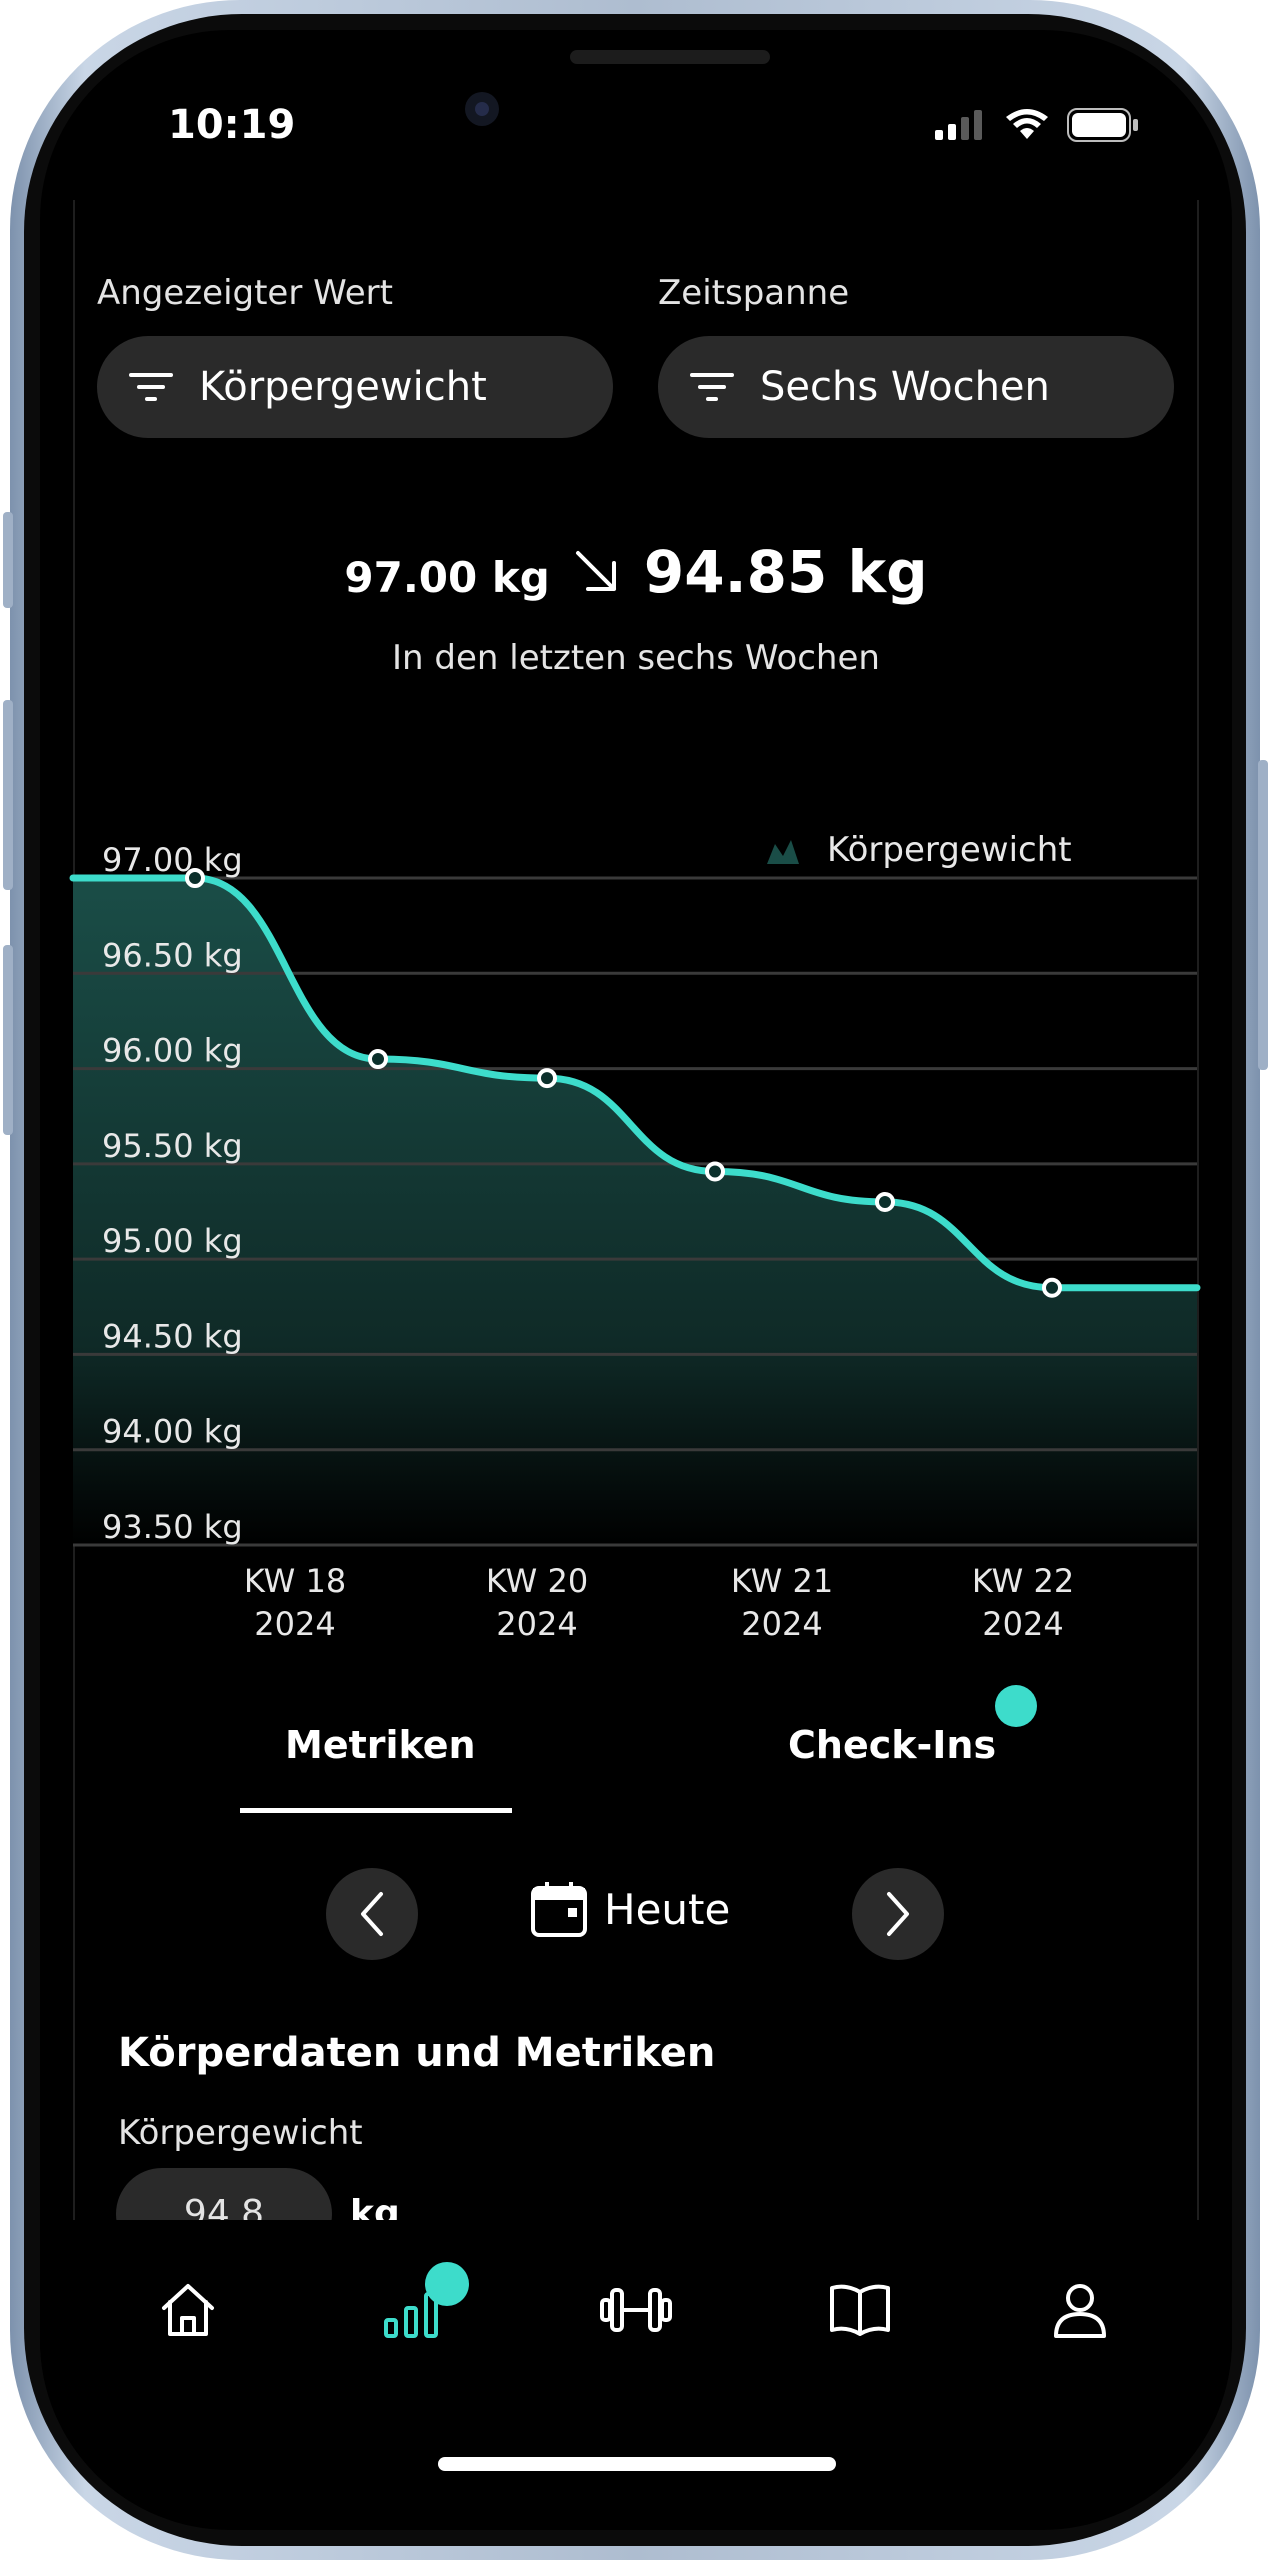 The height and width of the screenshot is (2560, 1271). Describe the element at coordinates (232, 125) in the screenshot. I see `status-time: 10:19` at that location.